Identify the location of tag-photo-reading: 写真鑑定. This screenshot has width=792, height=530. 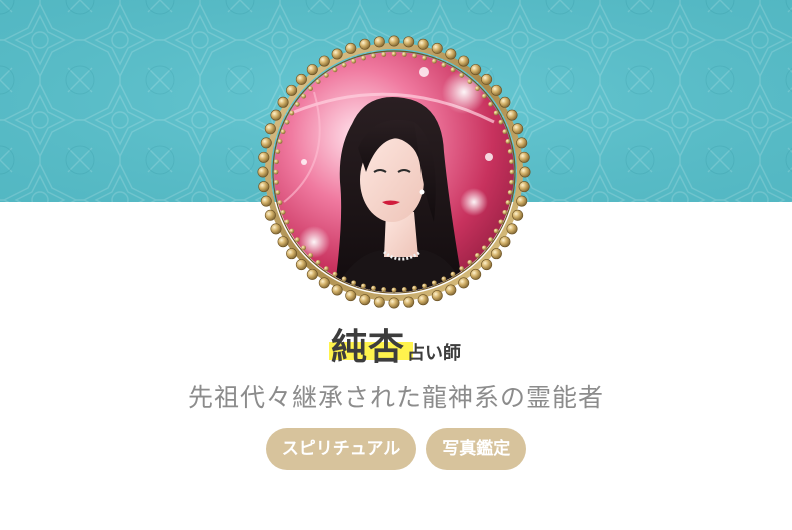
(476, 449).